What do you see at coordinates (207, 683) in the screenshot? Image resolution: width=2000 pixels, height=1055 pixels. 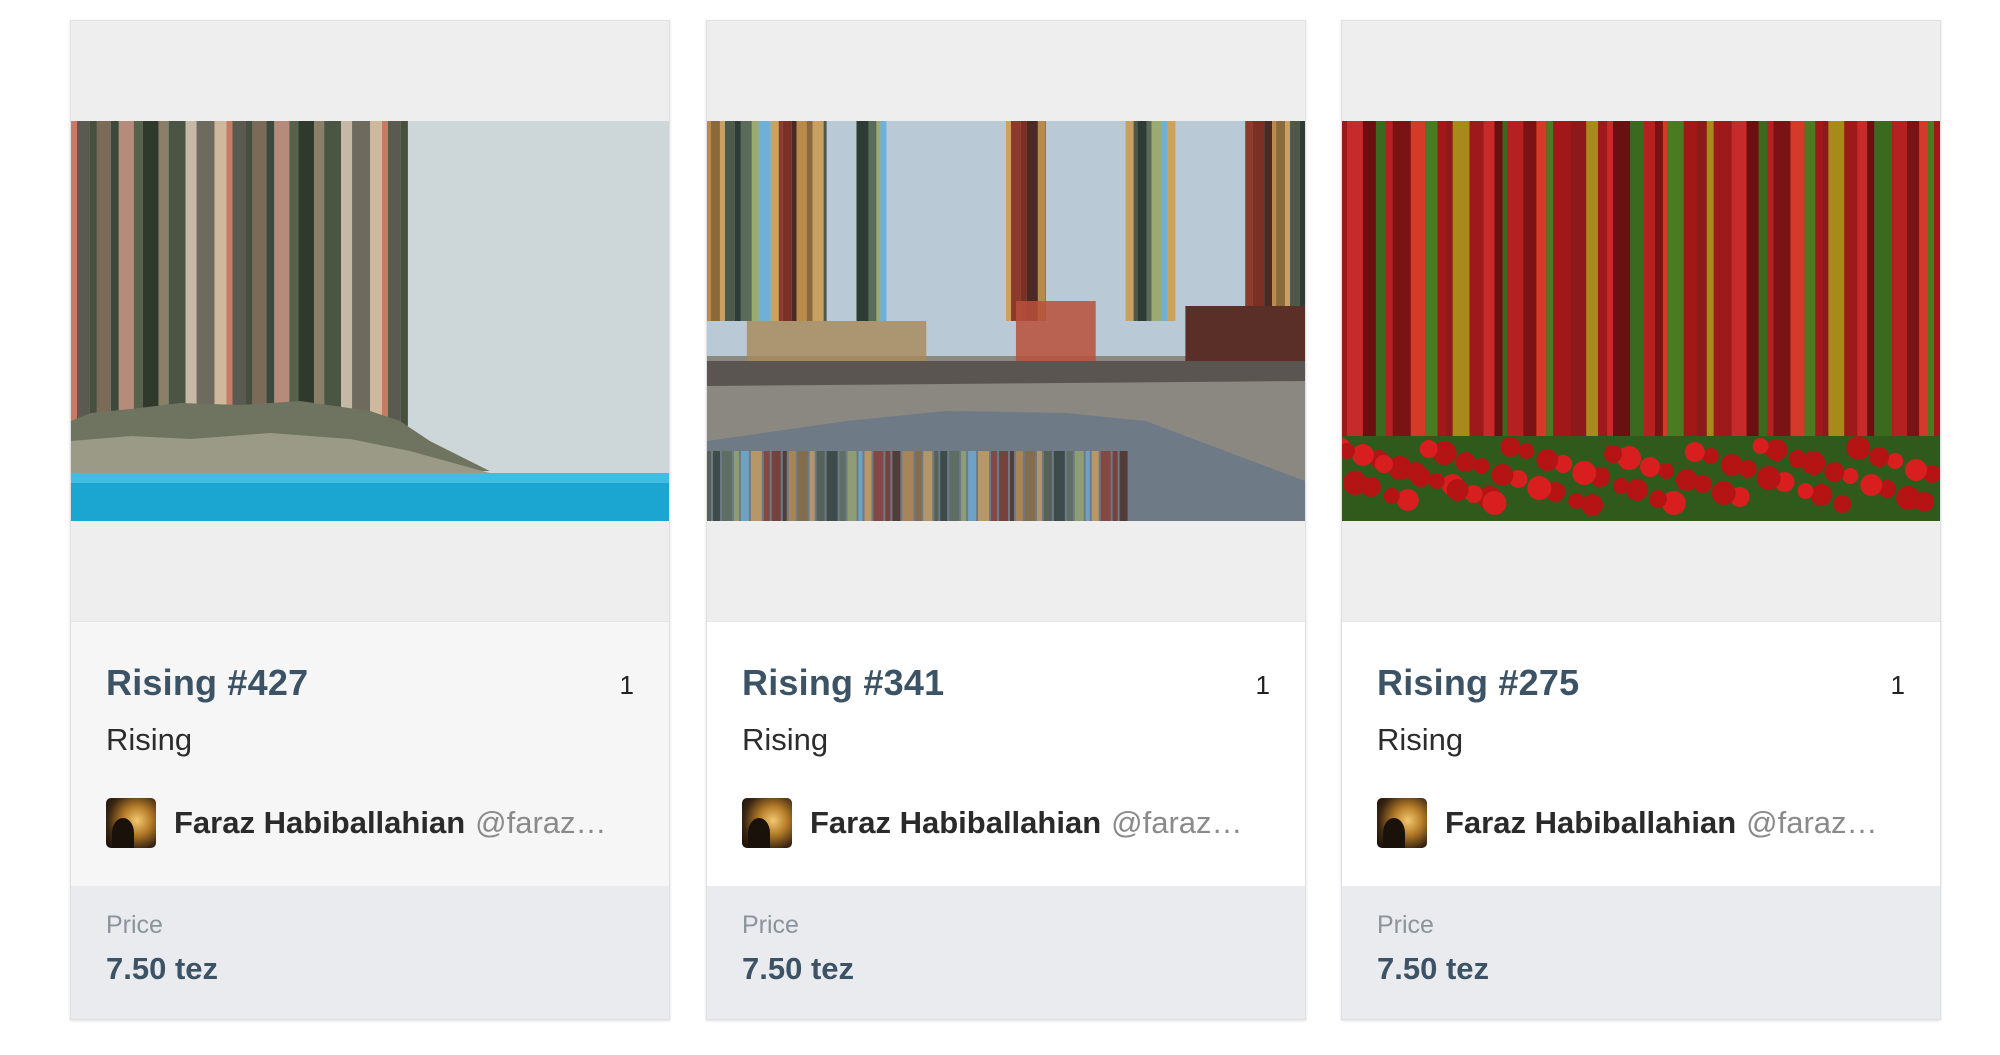 I see `card-title: Rising #427` at bounding box center [207, 683].